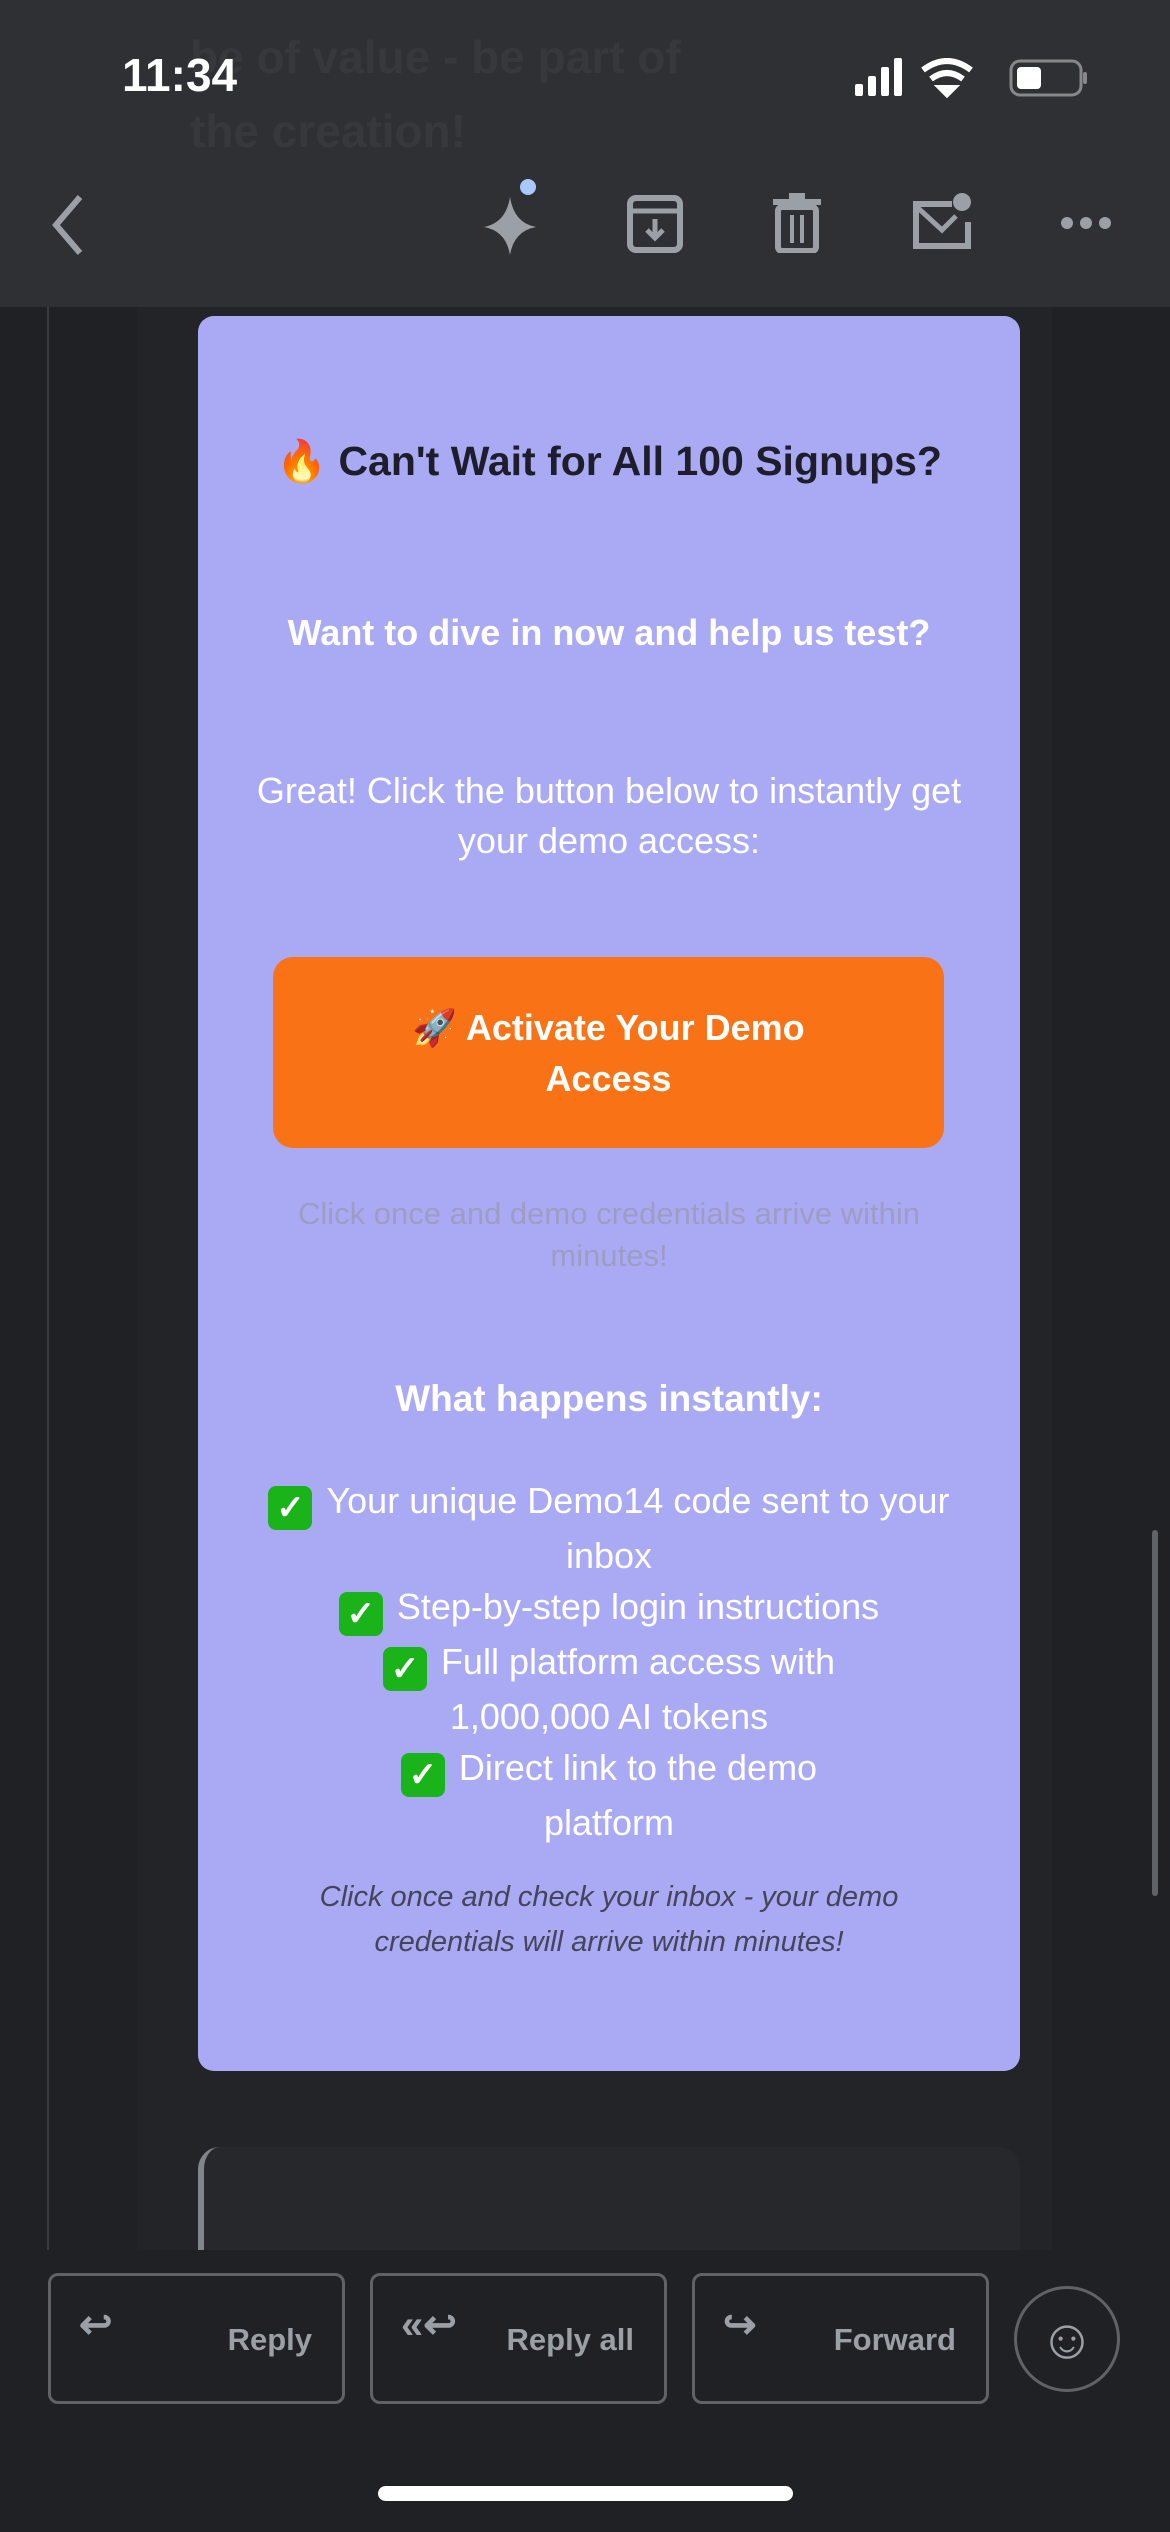 This screenshot has height=2532, width=1170. Describe the element at coordinates (585, 2493) in the screenshot. I see `home-indicator` at that location.